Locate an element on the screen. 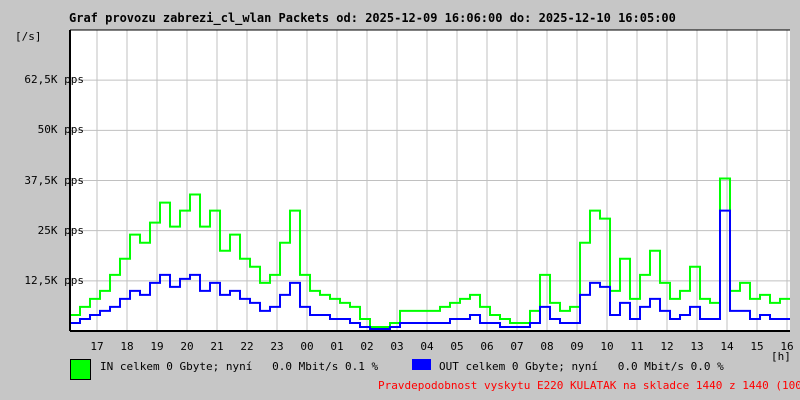 Image resolution: width=800 pixels, height=400 pixels. x-tick-label: 03 is located at coordinates (397, 346).